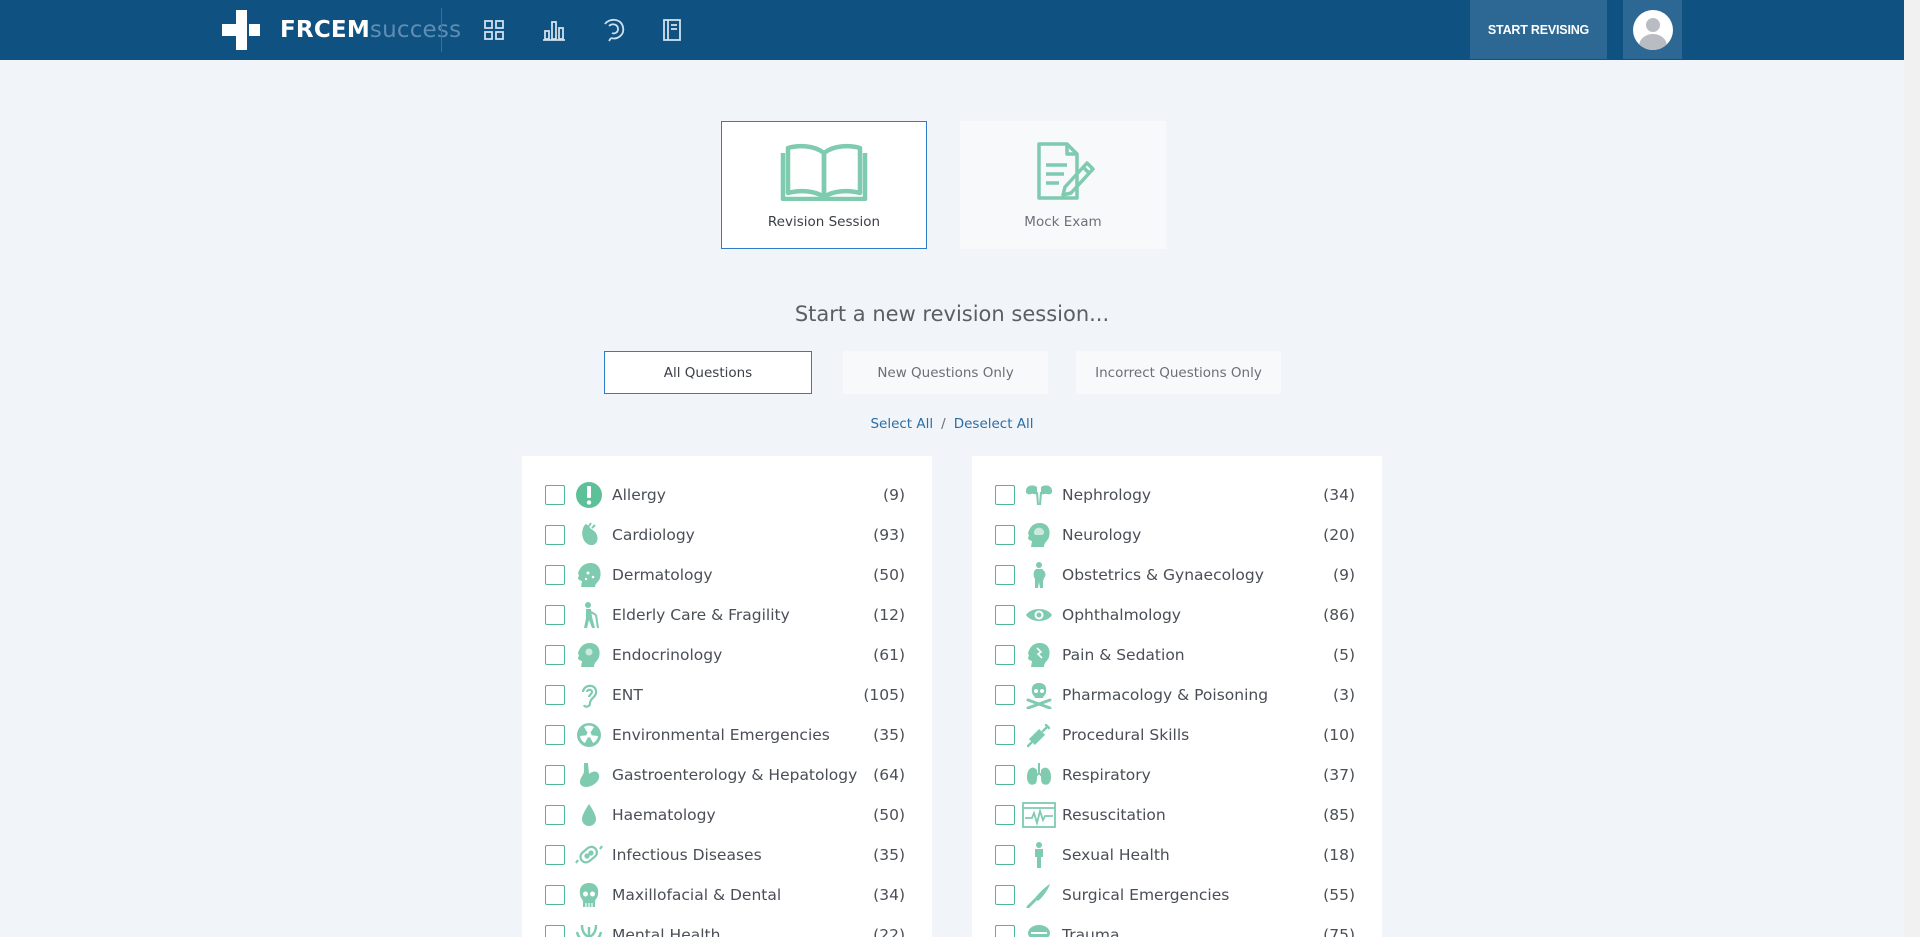  What do you see at coordinates (884, 695) in the screenshot?
I see `category-count: (105)` at bounding box center [884, 695].